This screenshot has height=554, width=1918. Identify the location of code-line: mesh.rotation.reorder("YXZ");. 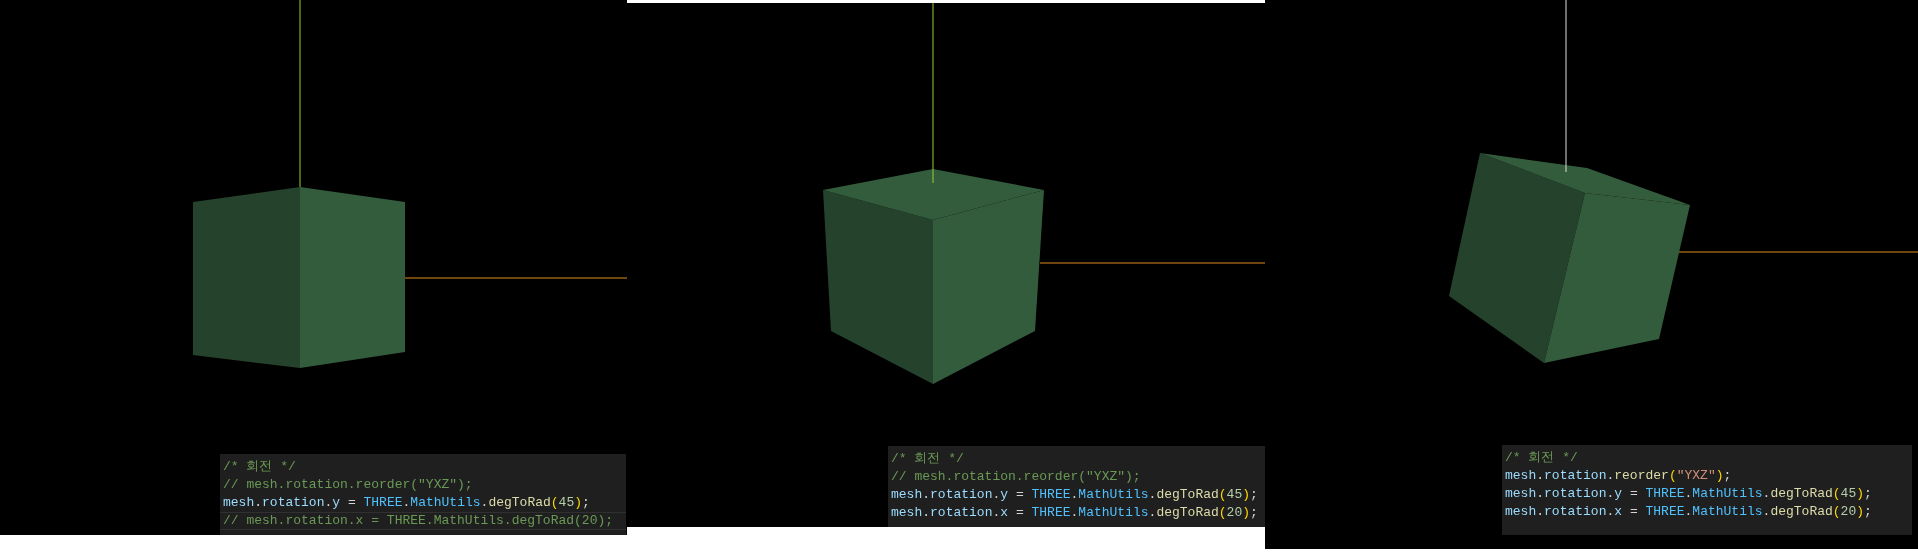
(1618, 476).